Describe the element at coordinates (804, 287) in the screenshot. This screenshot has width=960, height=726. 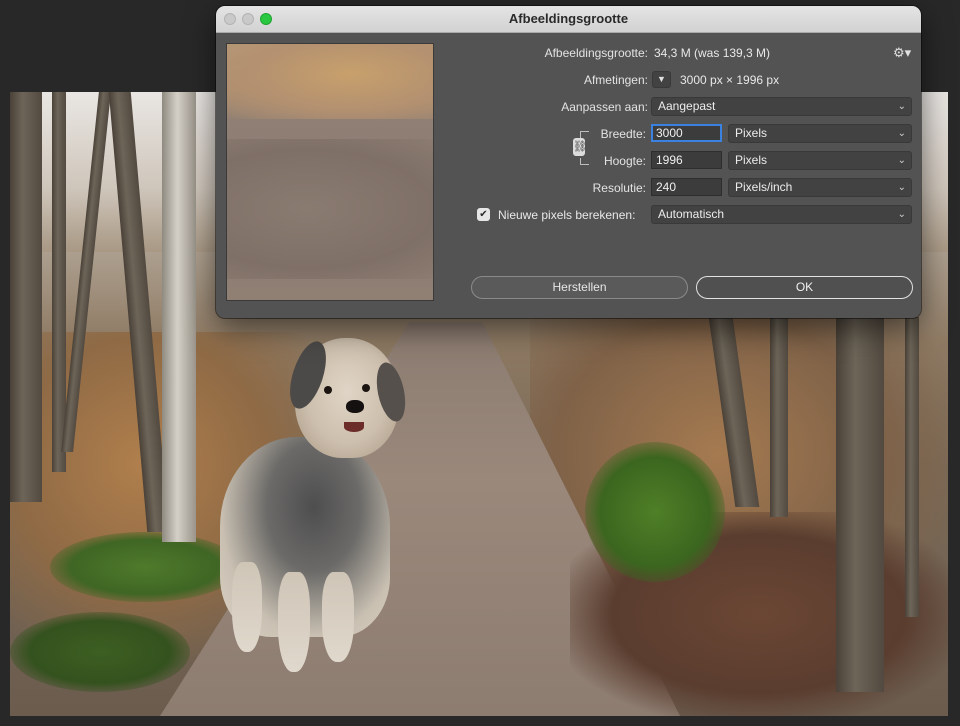
I see `ok-button: OK` at that location.